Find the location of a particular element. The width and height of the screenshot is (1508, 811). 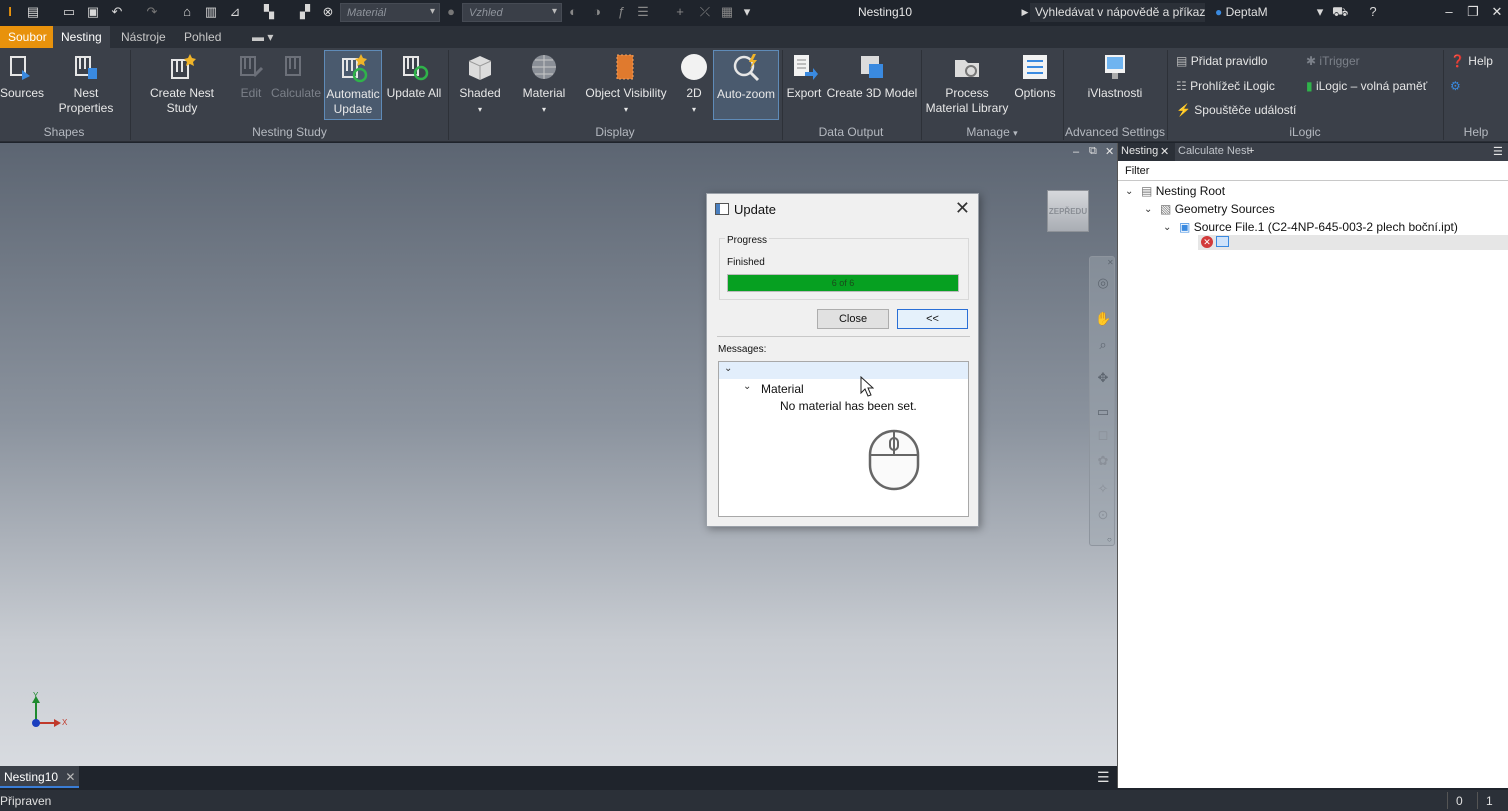

export-doc-icon is located at coordinates (806, 67).